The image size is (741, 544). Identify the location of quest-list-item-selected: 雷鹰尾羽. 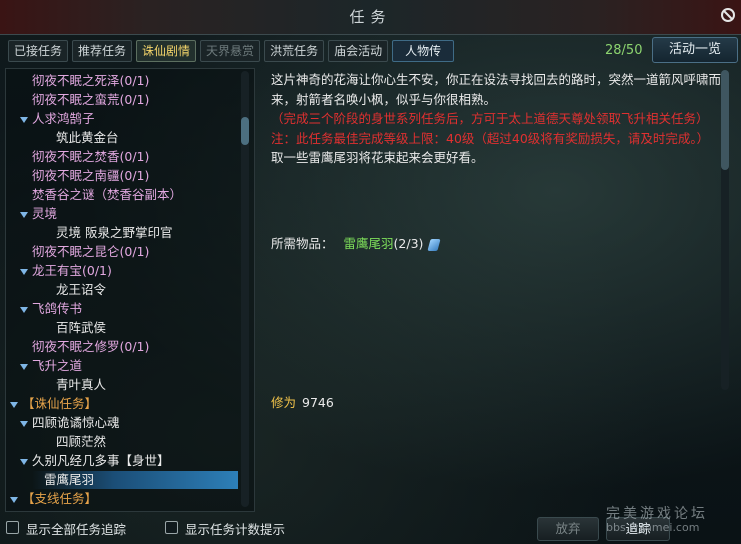
(135, 480).